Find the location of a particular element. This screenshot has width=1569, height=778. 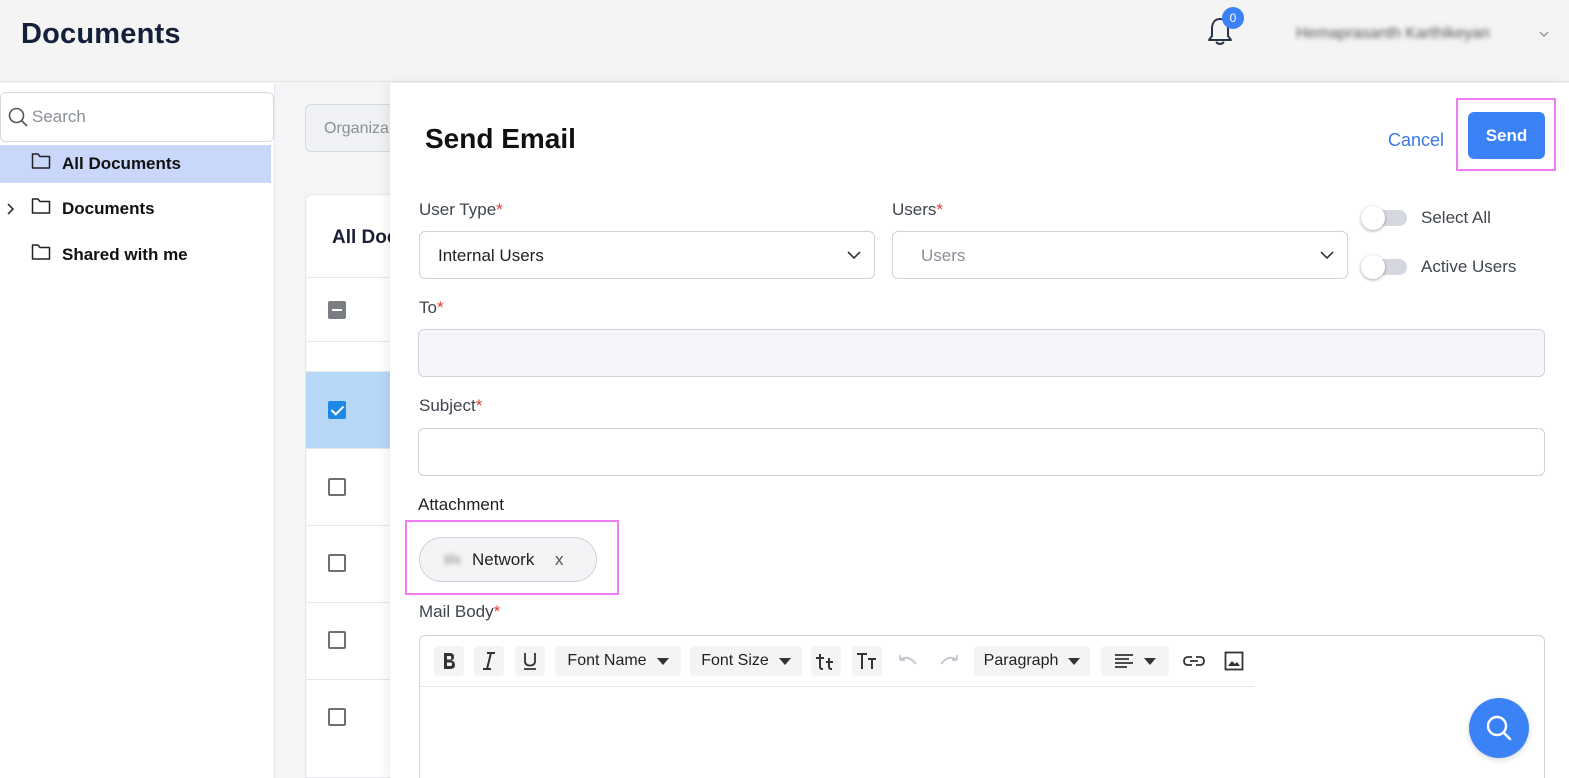

drawer-title: Send Email is located at coordinates (500, 138).